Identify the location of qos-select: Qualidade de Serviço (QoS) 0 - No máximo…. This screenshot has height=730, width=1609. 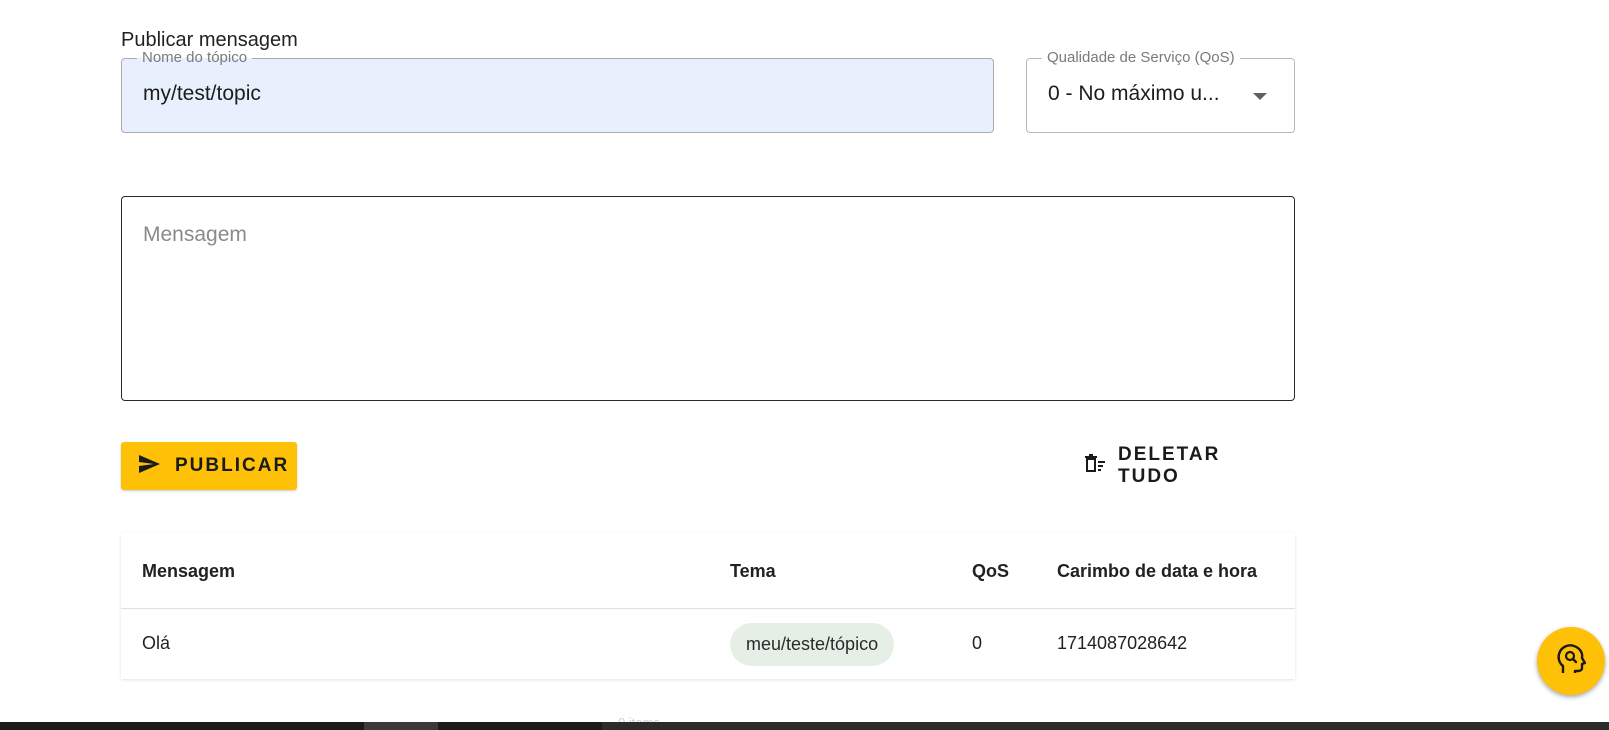
(1160, 91).